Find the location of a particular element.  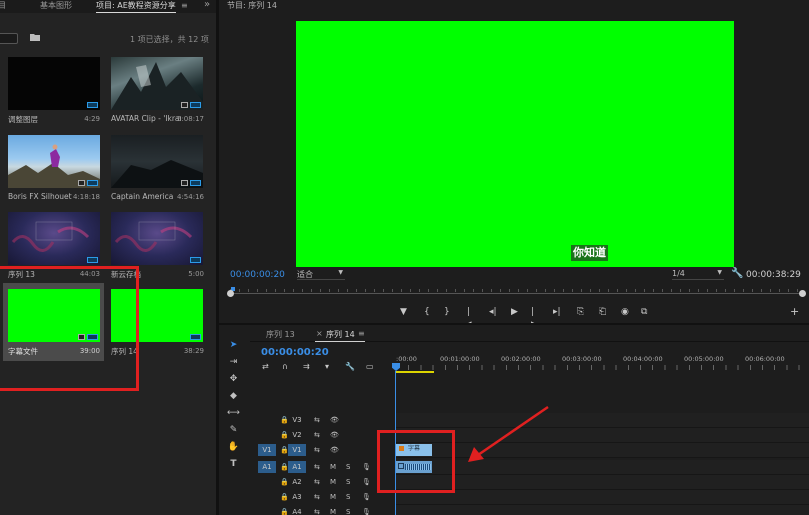

export-frame-button: ◉ is located at coordinates (625, 312).